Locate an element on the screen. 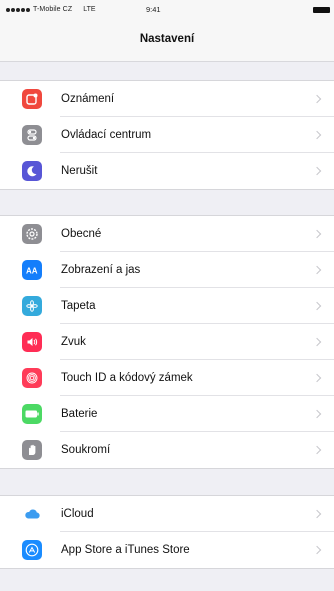  display-brightness-icon: AA is located at coordinates (32, 270).